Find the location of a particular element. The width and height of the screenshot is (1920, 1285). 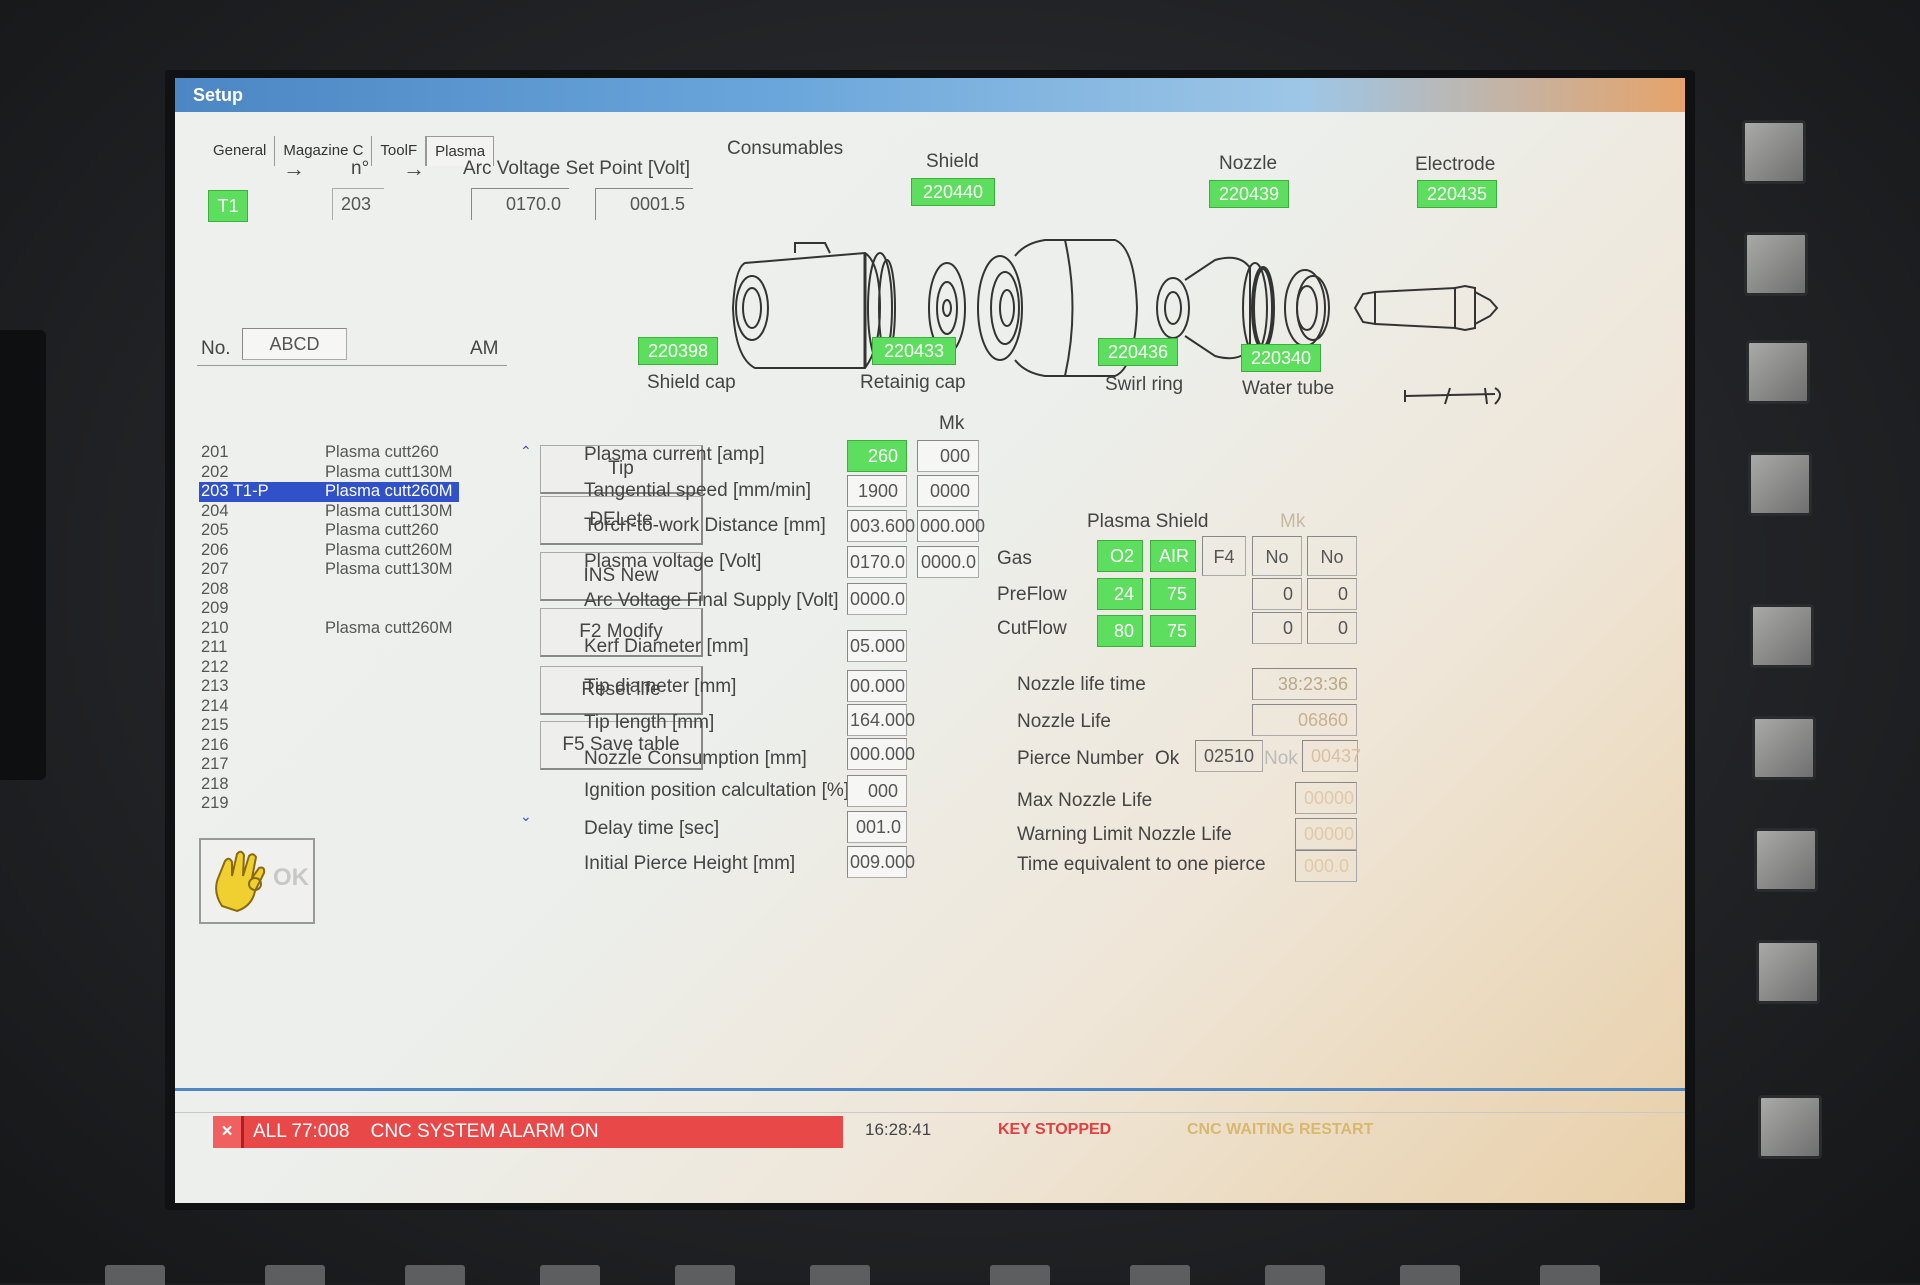

list-item: 203 T1-P Plasma cutt260M is located at coordinates (329, 492).